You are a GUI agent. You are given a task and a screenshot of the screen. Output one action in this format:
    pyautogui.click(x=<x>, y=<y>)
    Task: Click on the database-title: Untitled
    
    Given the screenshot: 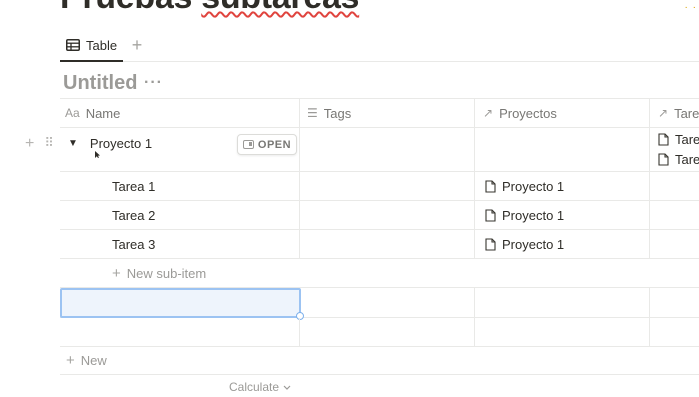 What is the action you would take?
    pyautogui.click(x=100, y=83)
    